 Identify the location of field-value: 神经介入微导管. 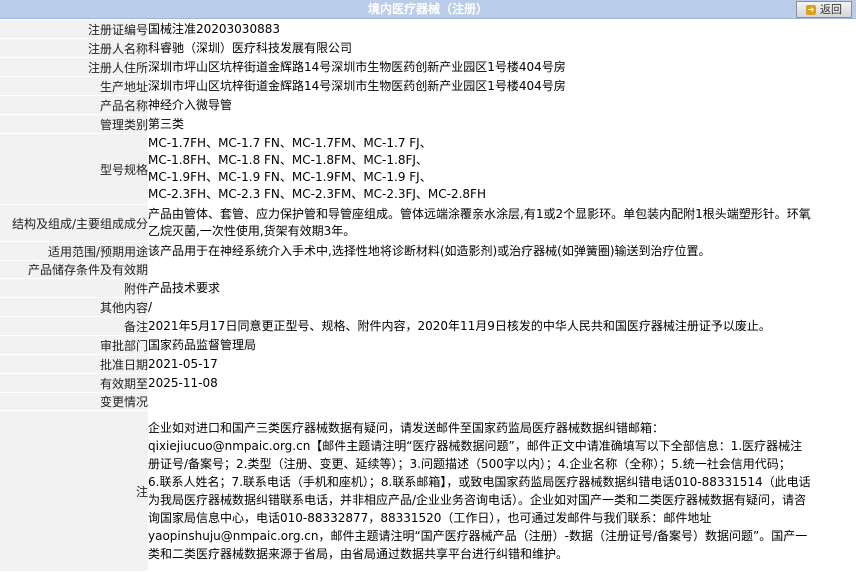
(502, 105).